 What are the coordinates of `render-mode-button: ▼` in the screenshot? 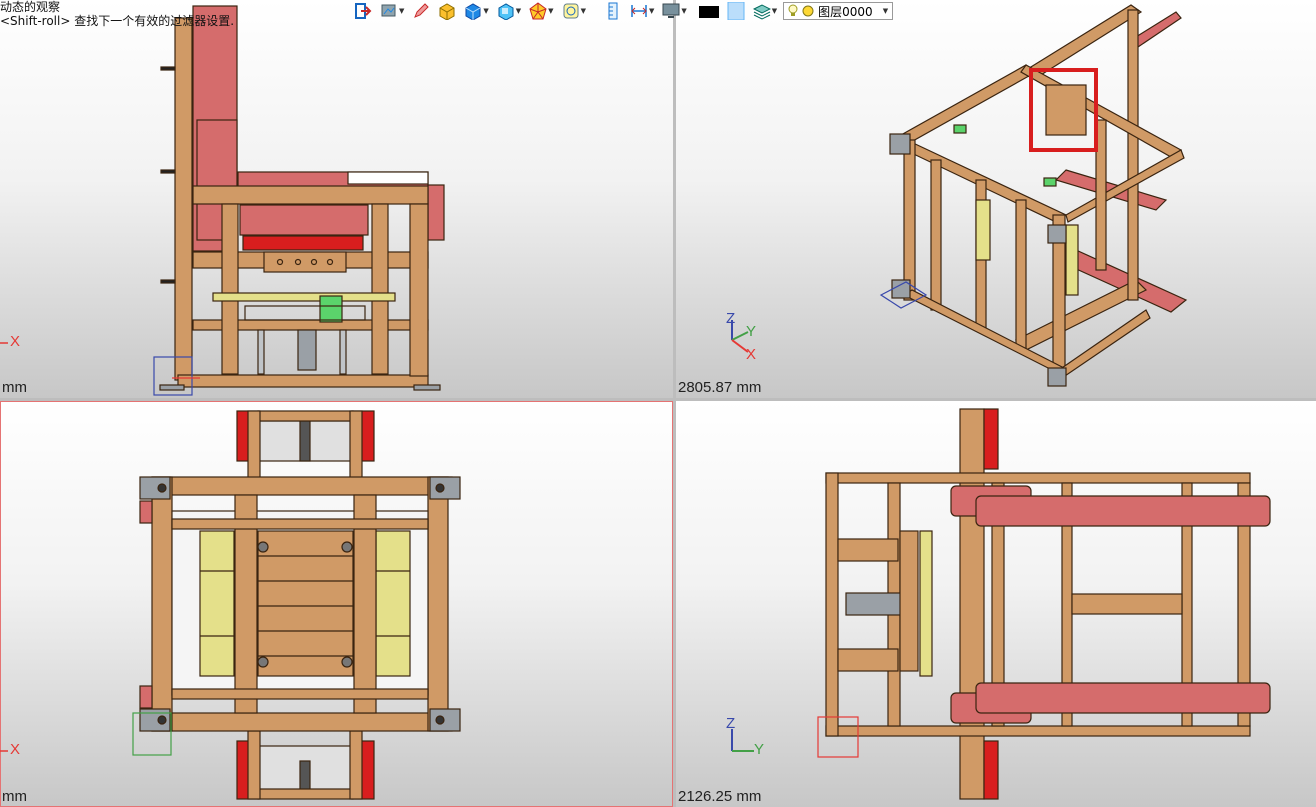 It's located at (392, 11).